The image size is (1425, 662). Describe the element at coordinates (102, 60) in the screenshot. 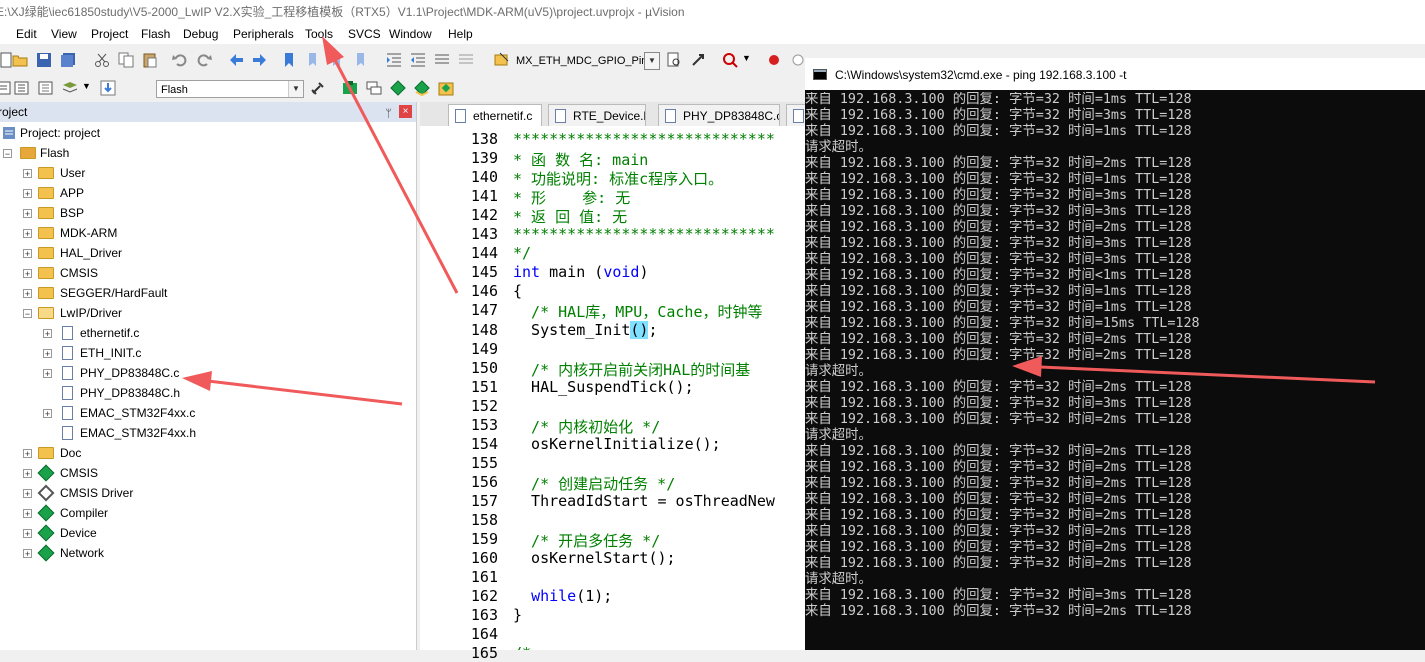

I see `cut-icon` at that location.